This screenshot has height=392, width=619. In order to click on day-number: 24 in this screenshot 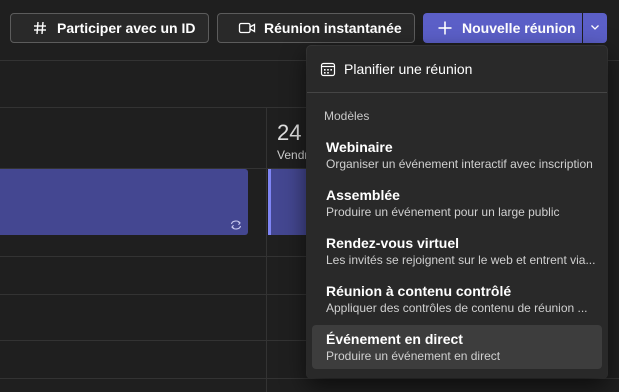, I will do `click(289, 132)`.